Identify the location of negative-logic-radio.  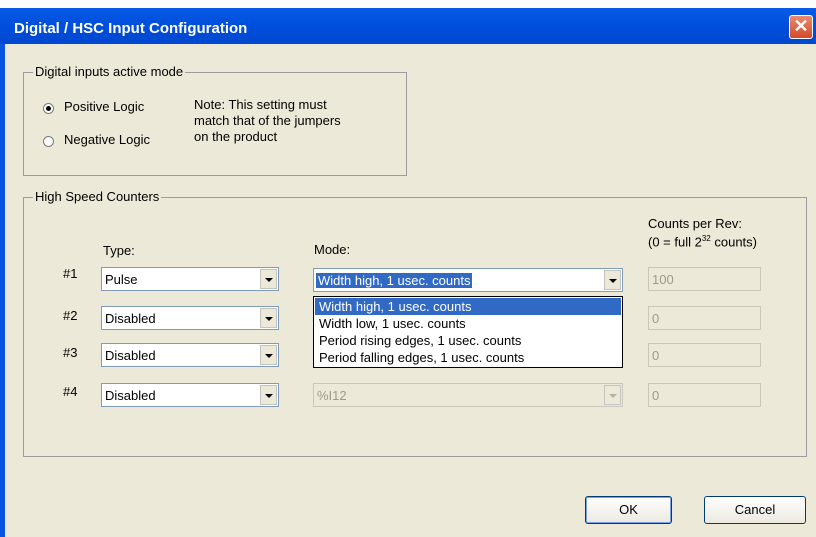
(48, 141).